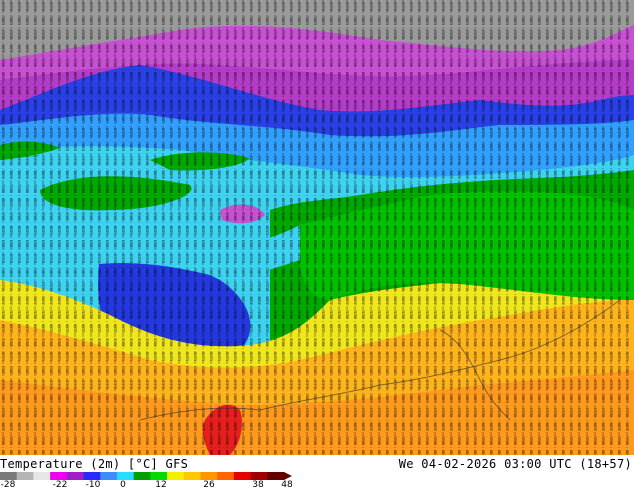 The height and width of the screenshot is (491, 634). Describe the element at coordinates (515, 464) in the screenshot. I see `valid-time: We 04-02-2026 03:00 UTC (18+57)` at that location.